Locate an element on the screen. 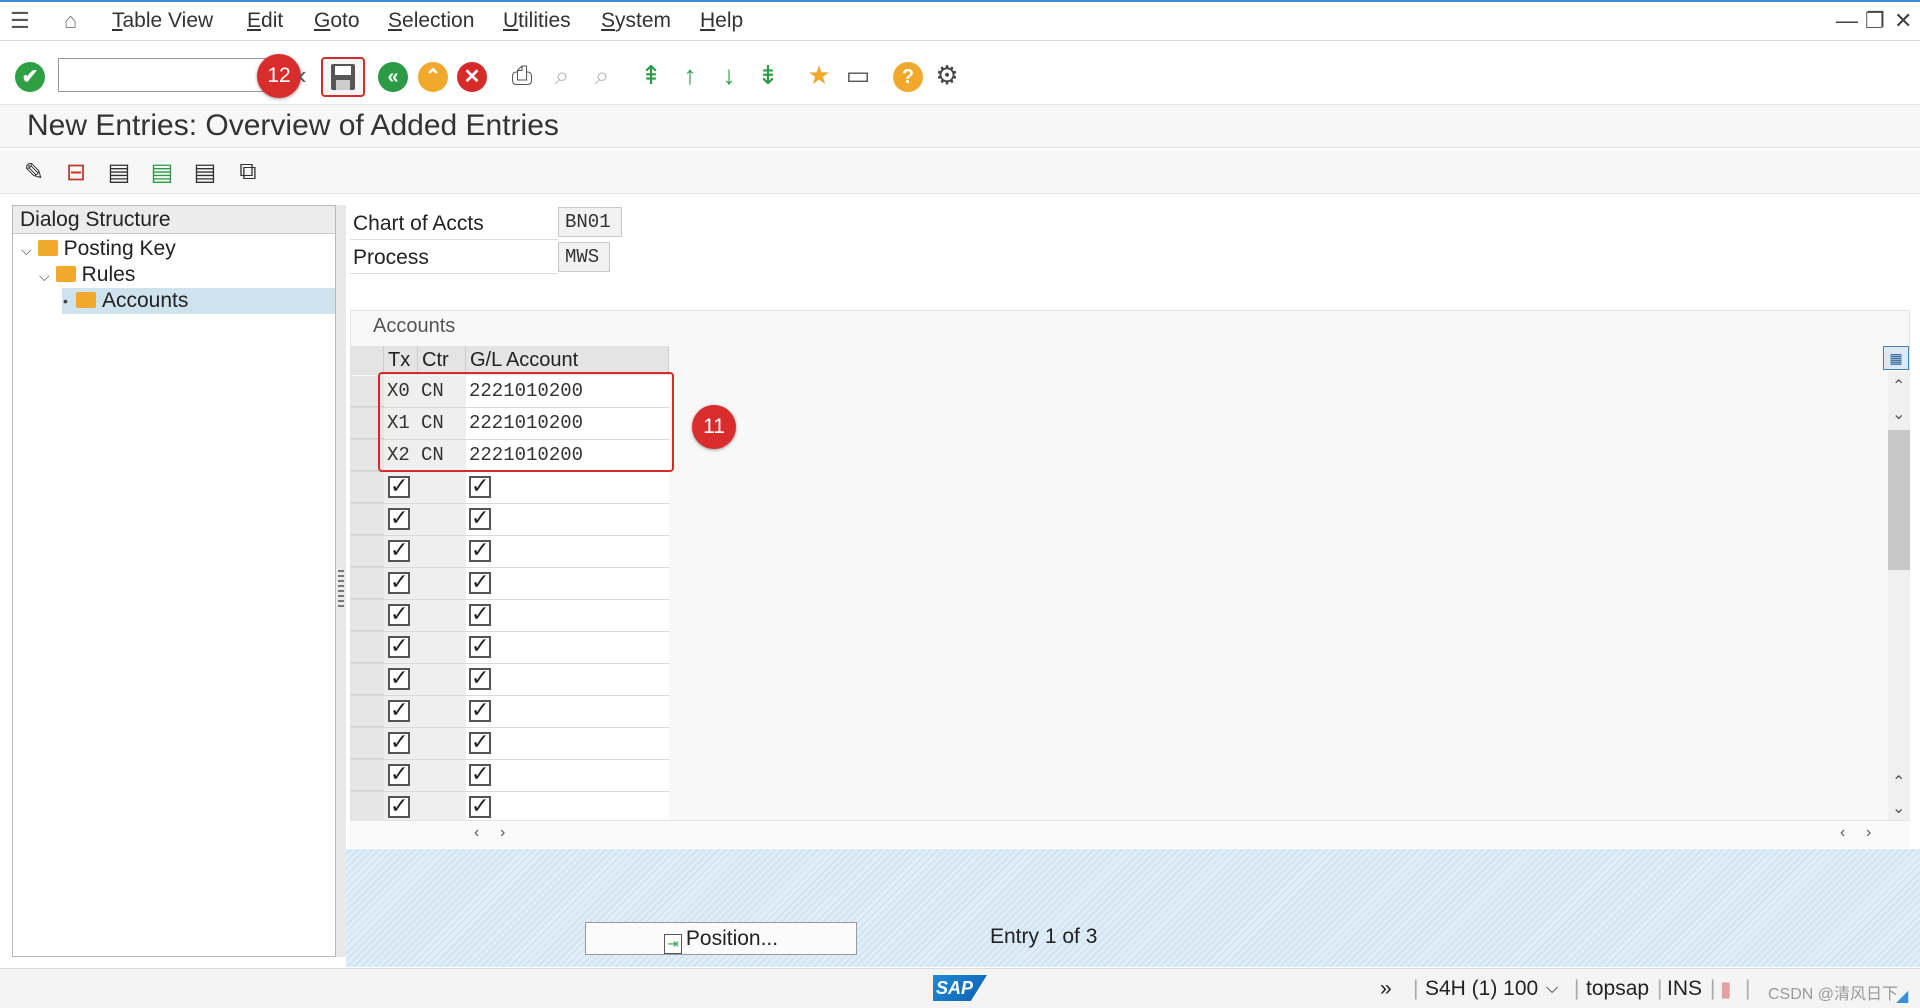  vertical-scroll-thumb is located at coordinates (1899, 500).